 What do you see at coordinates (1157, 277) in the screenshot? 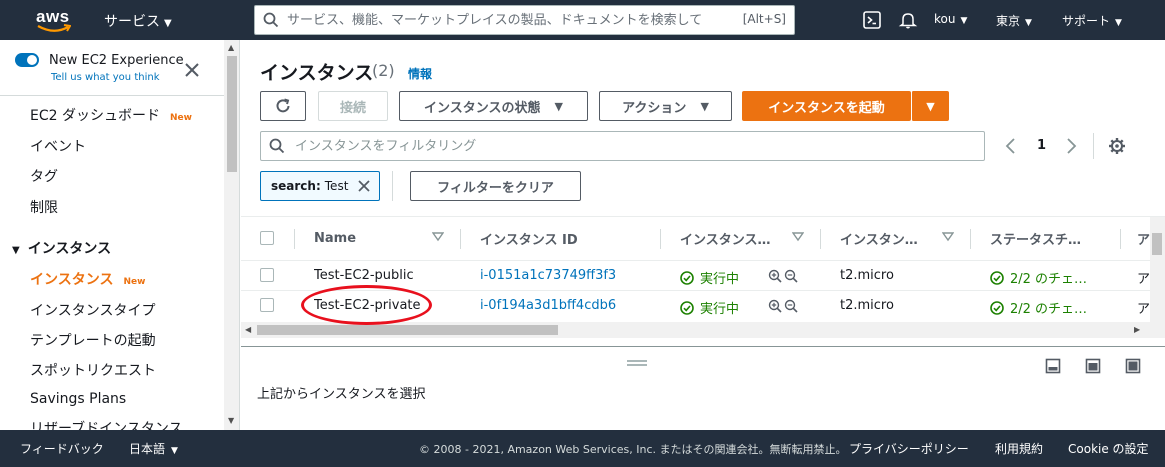
I see `table-vertical-scrollbar` at bounding box center [1157, 277].